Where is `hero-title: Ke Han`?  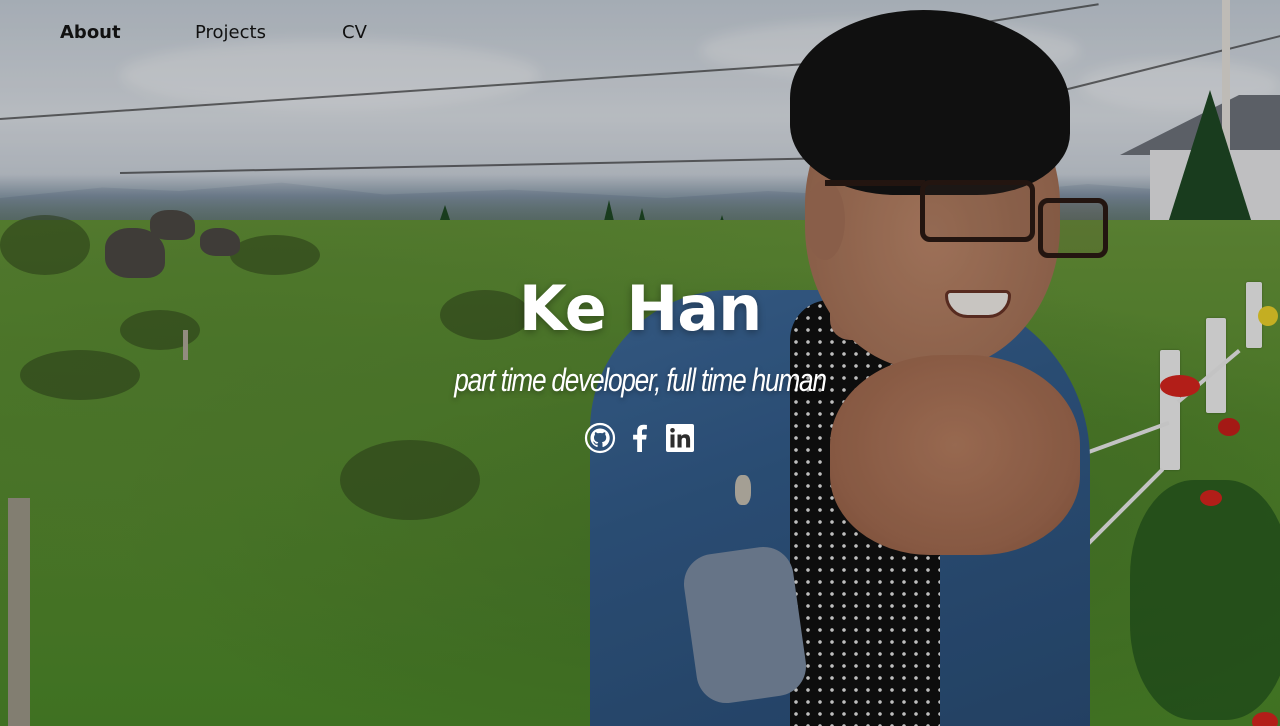
hero-title: Ke Han is located at coordinates (640, 308).